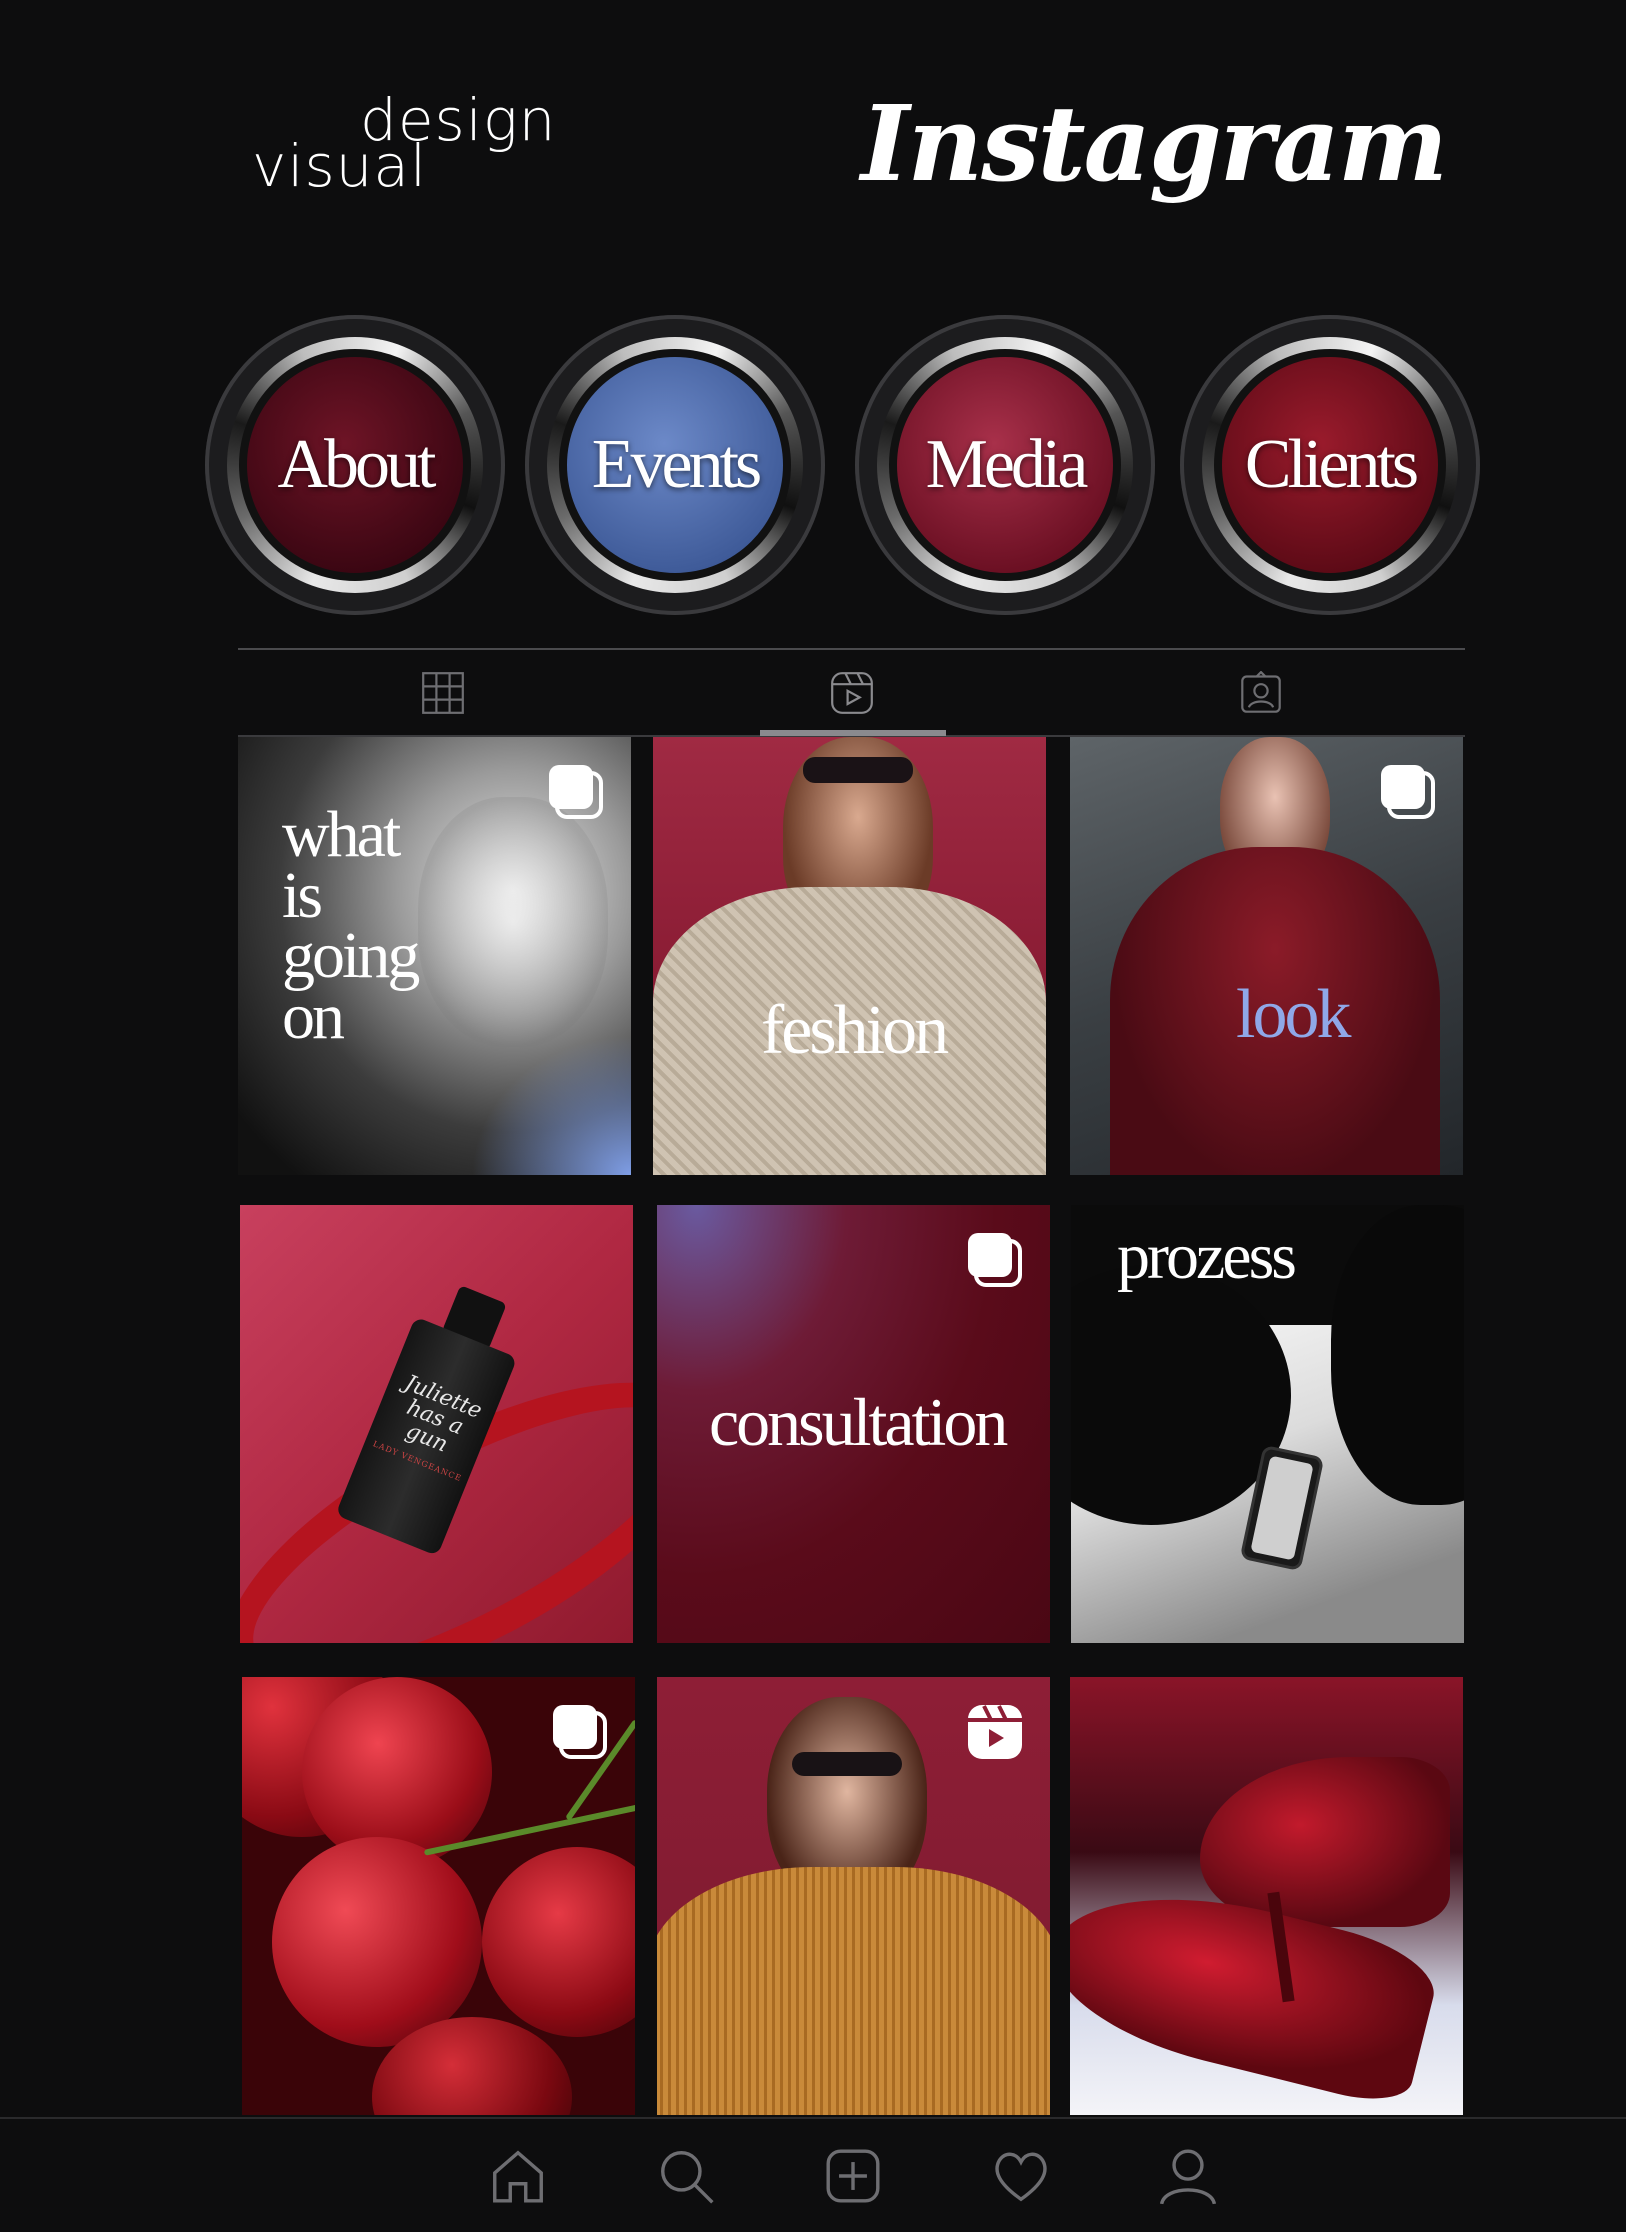 The width and height of the screenshot is (1626, 2232). I want to click on add-post-icon, so click(853, 2176).